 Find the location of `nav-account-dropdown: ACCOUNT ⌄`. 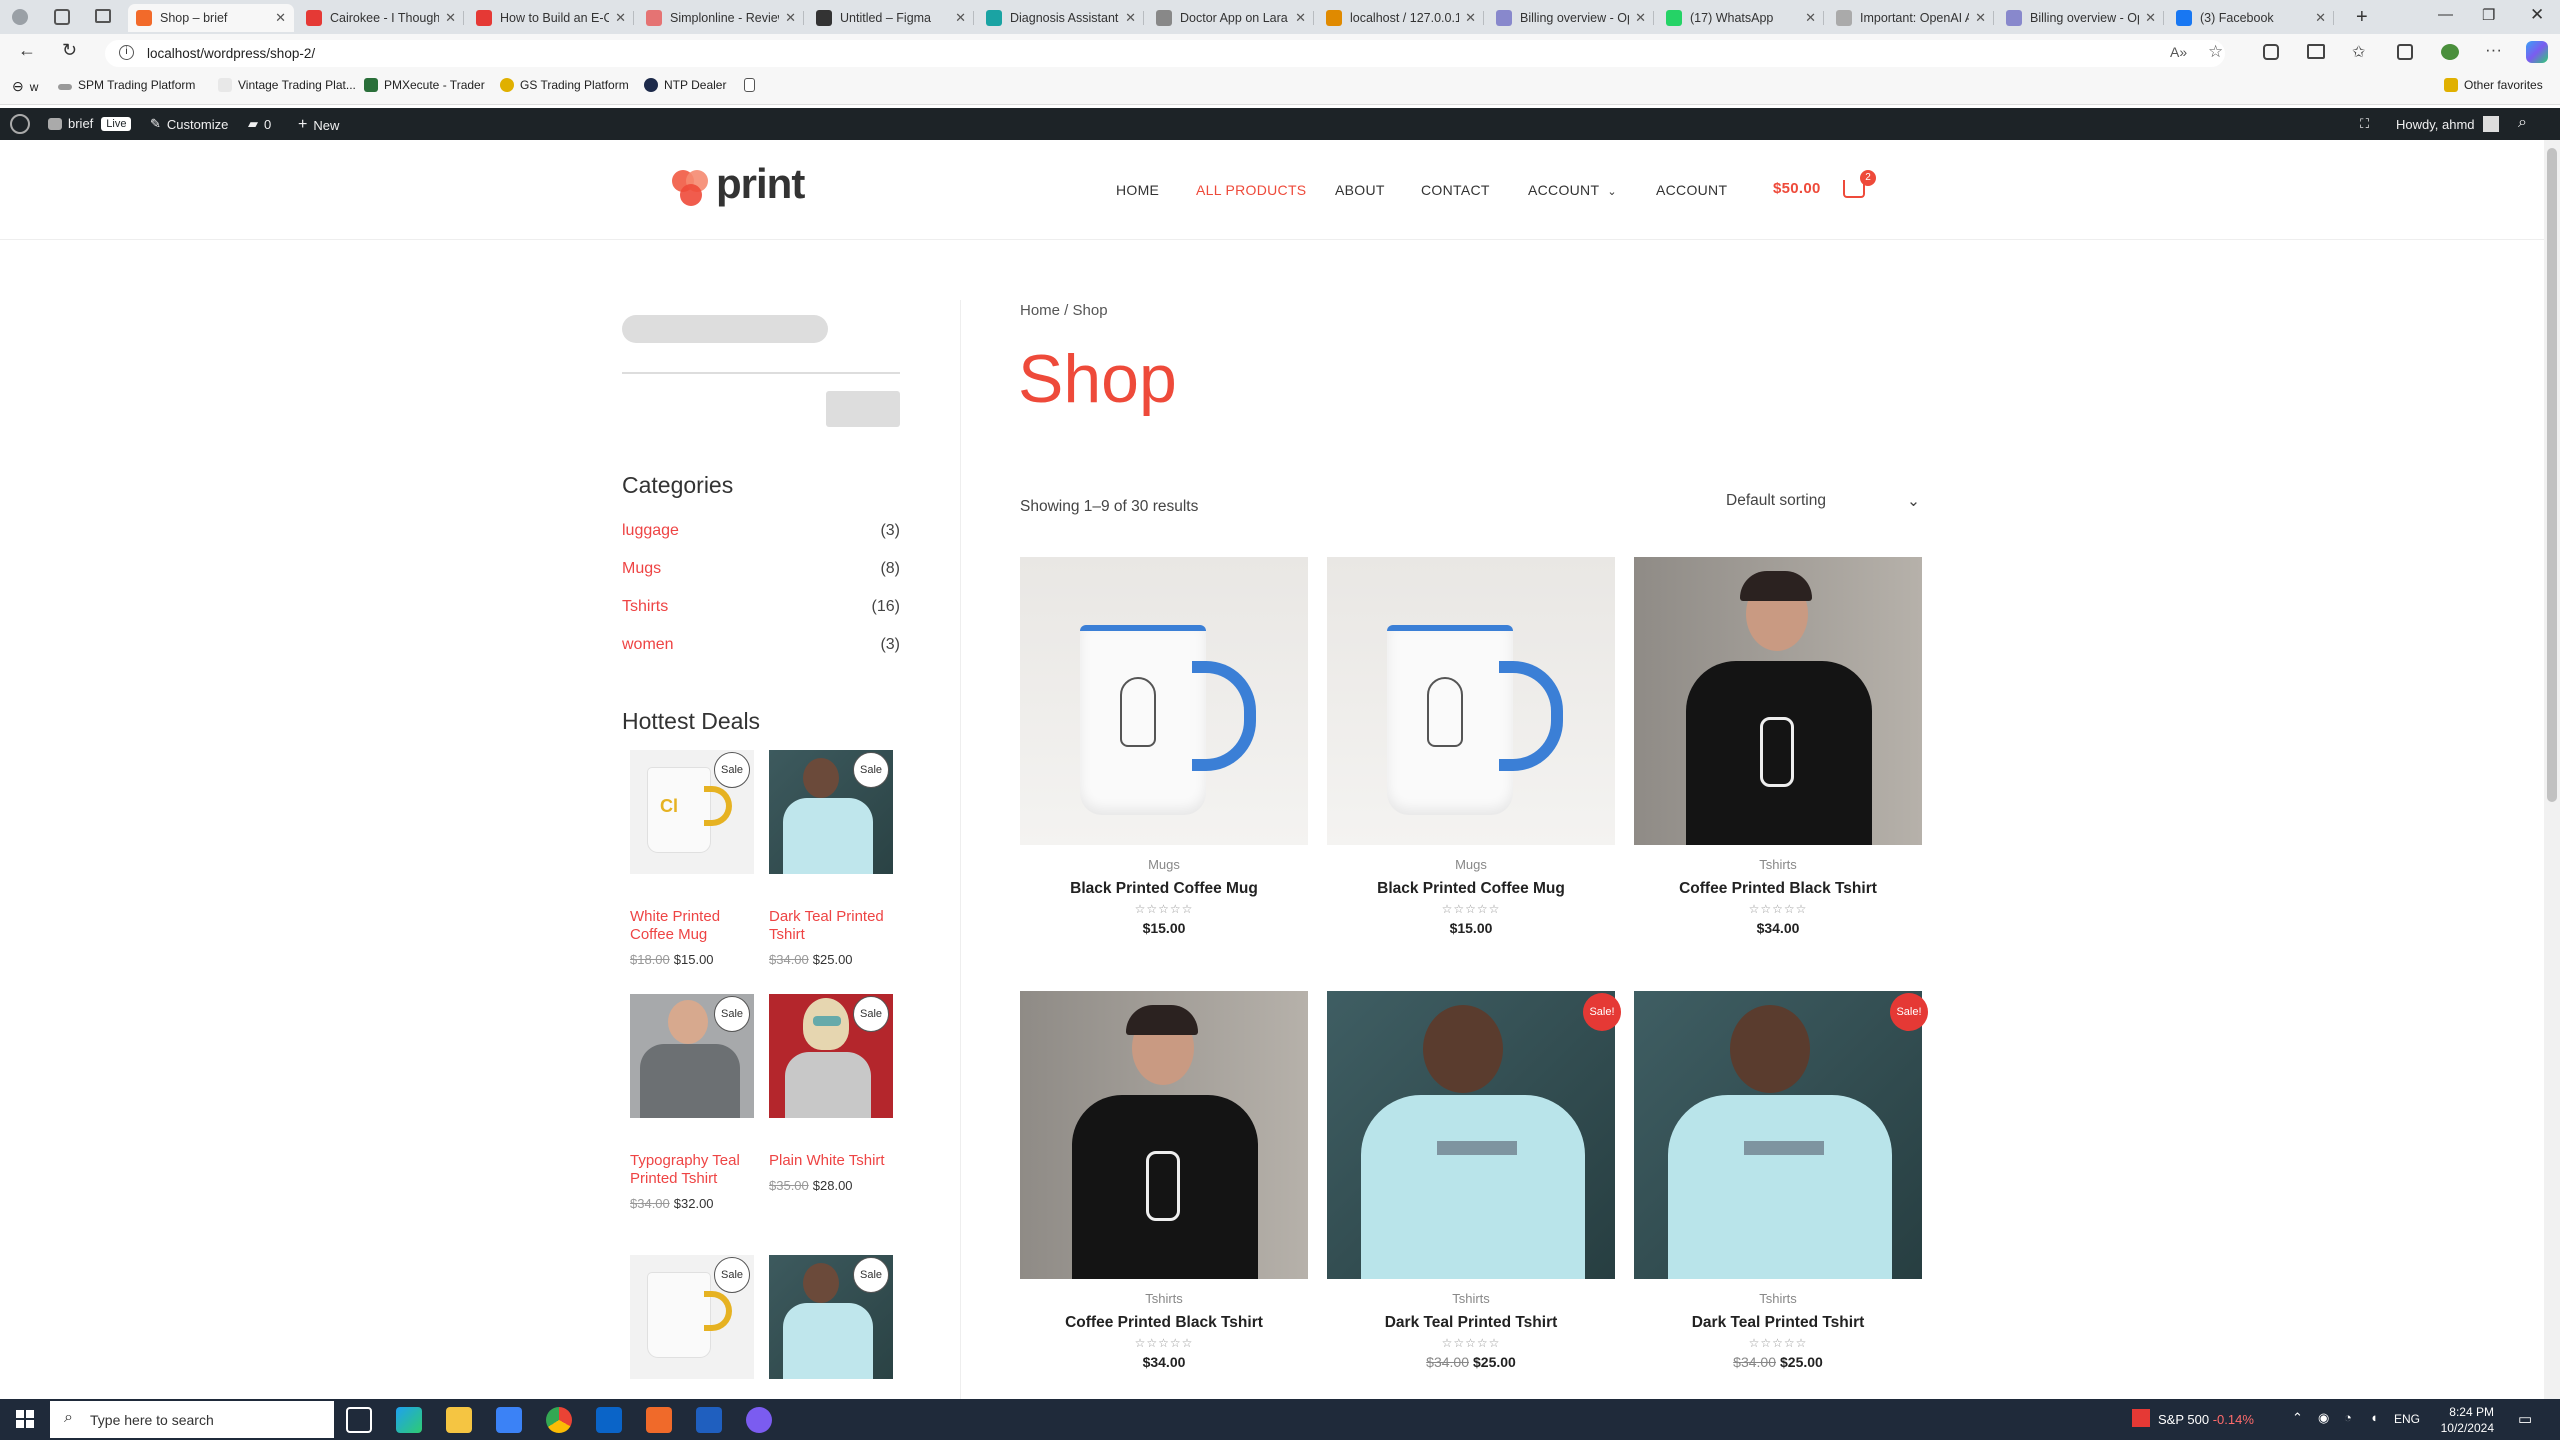

nav-account-dropdown: ACCOUNT ⌄ is located at coordinates (1572, 190).